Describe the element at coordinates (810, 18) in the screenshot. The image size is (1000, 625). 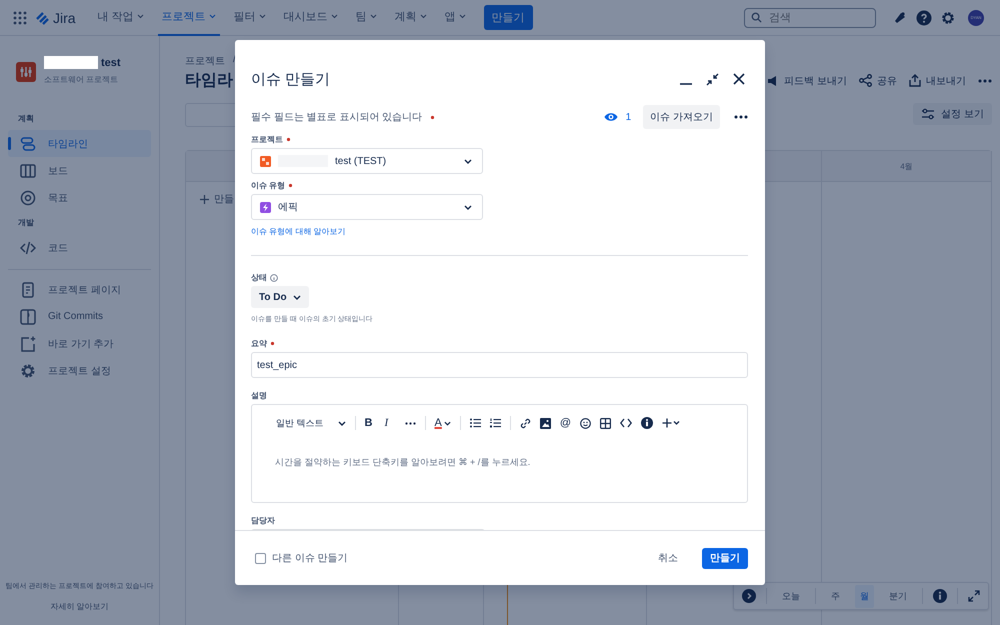
I see `search-field: 검색` at that location.